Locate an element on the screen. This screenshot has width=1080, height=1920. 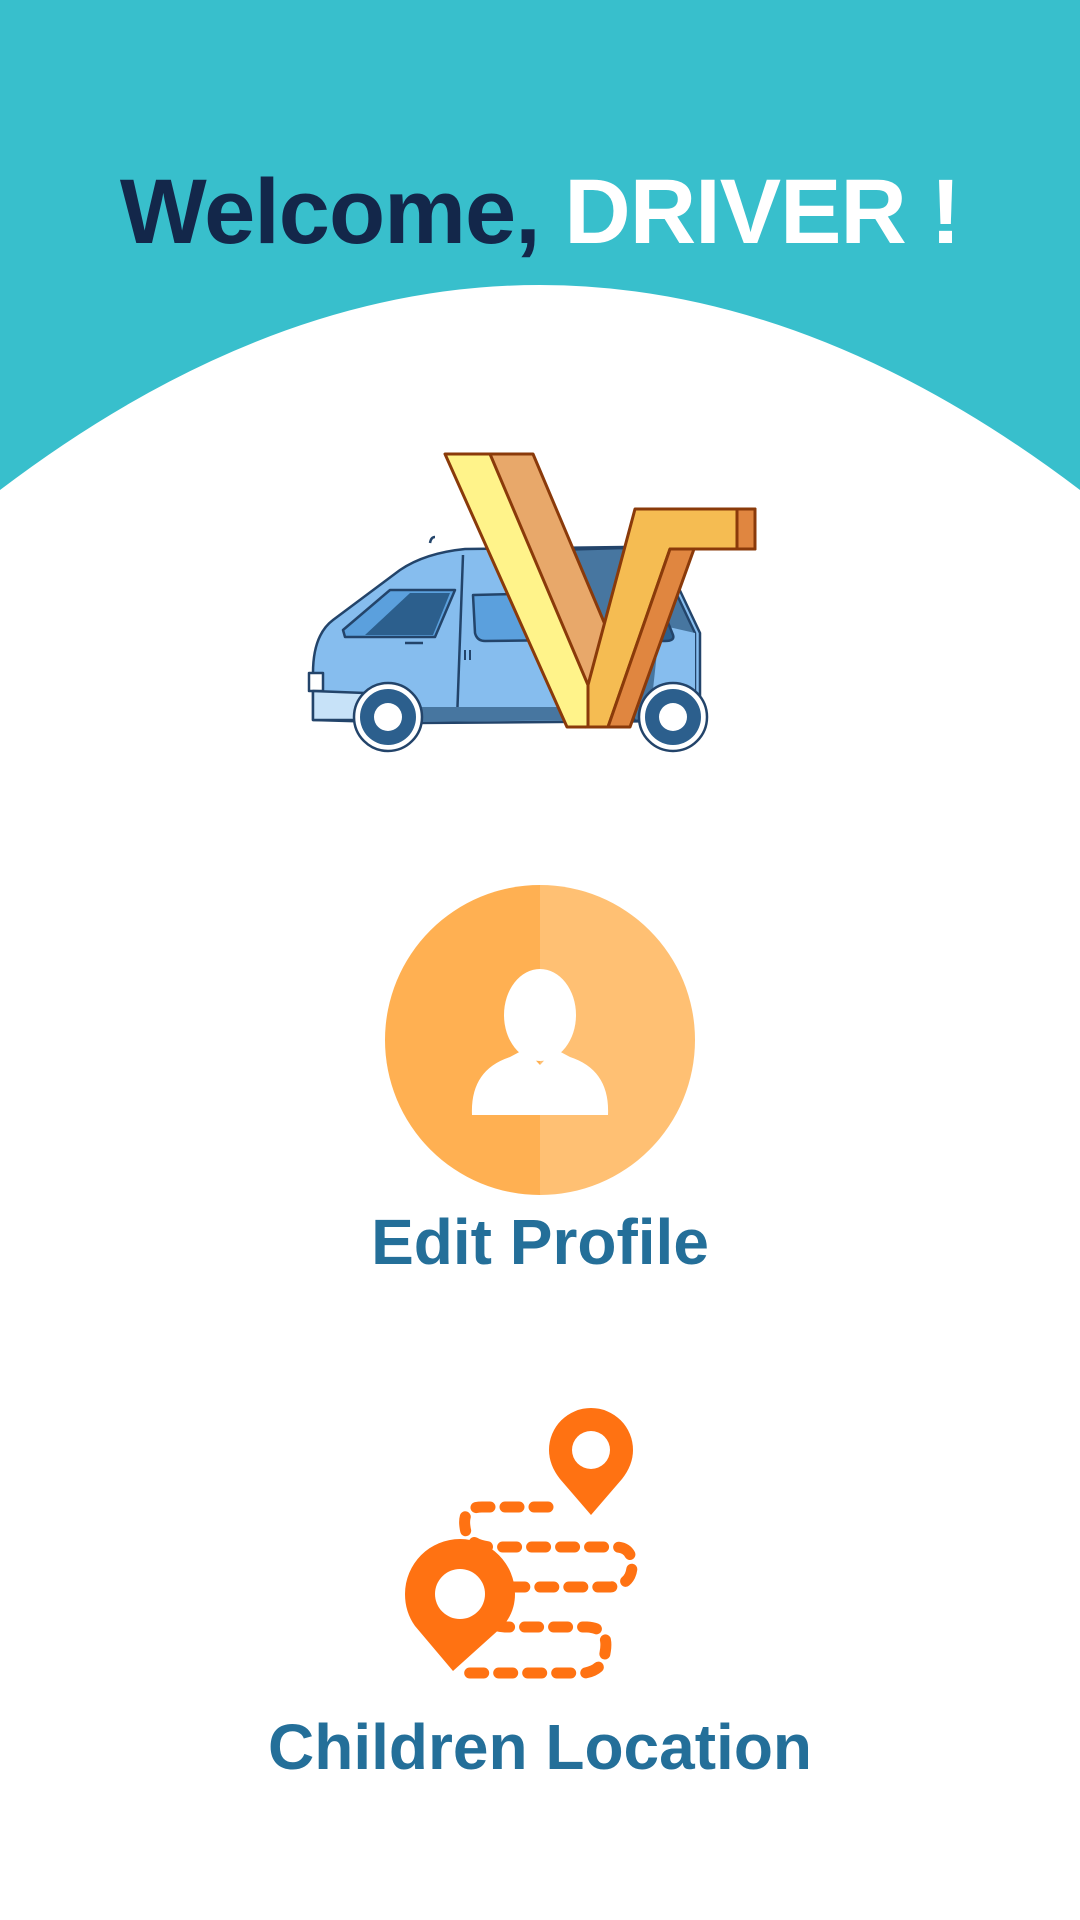
welcome-heading: Welcome, DRIVER ! is located at coordinates (540, 212).